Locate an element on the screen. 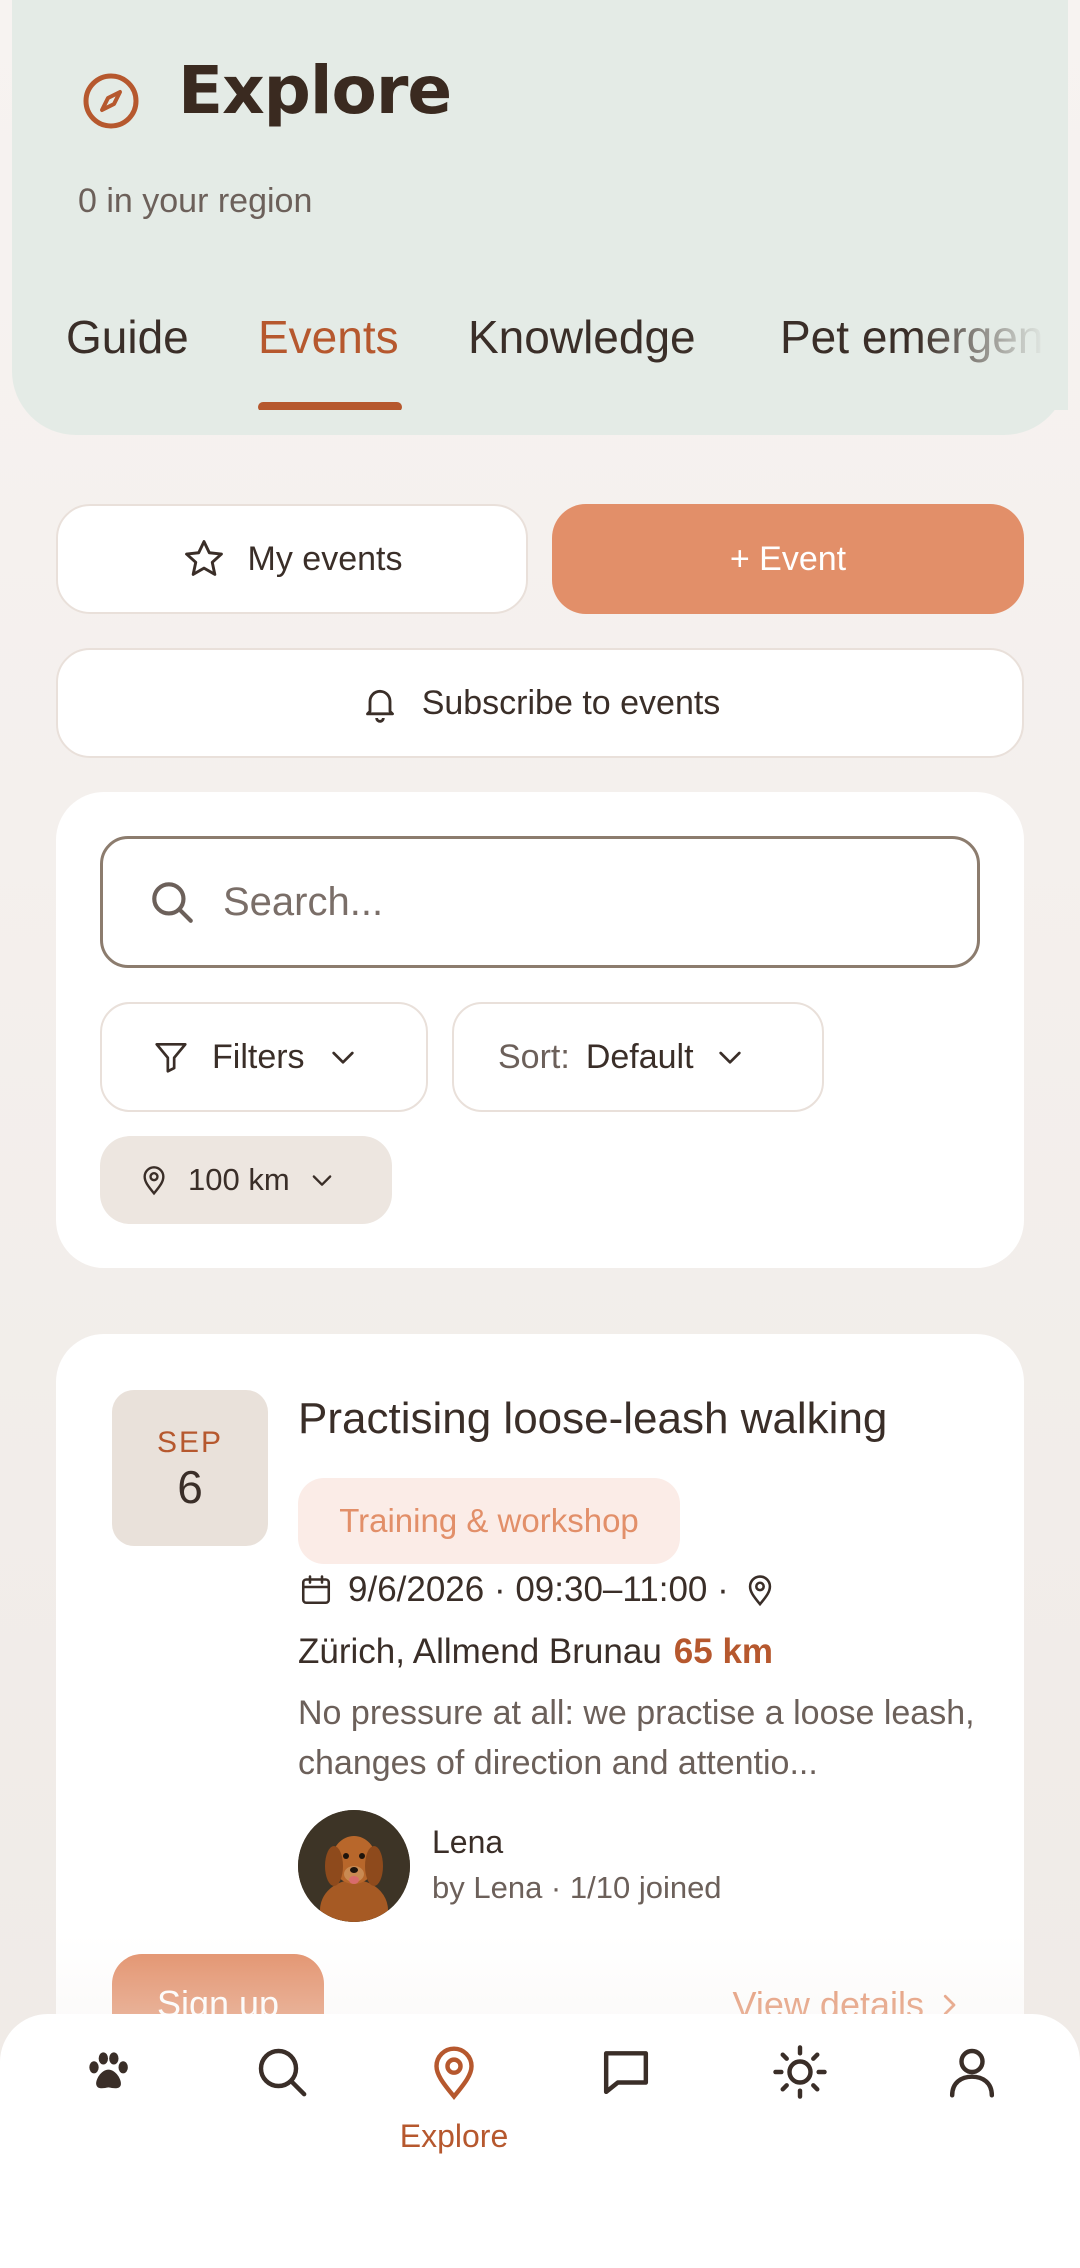 This screenshot has height=2268, width=1080. calendar-icon is located at coordinates (316, 1590).